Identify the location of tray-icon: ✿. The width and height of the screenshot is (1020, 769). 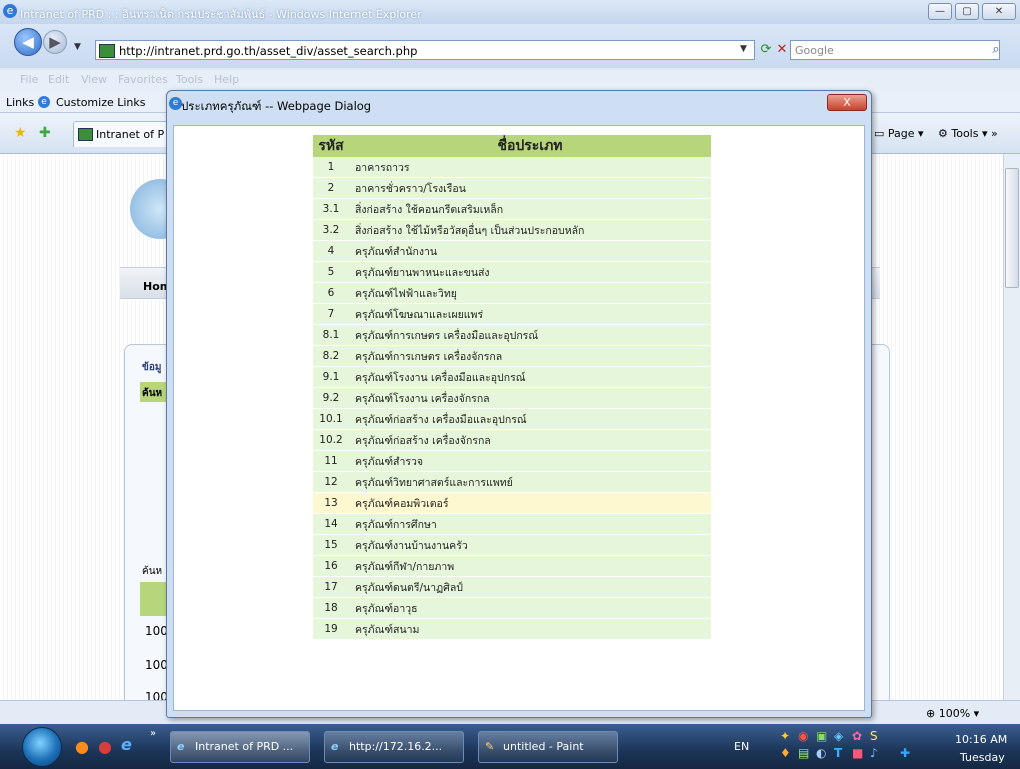
(857, 736).